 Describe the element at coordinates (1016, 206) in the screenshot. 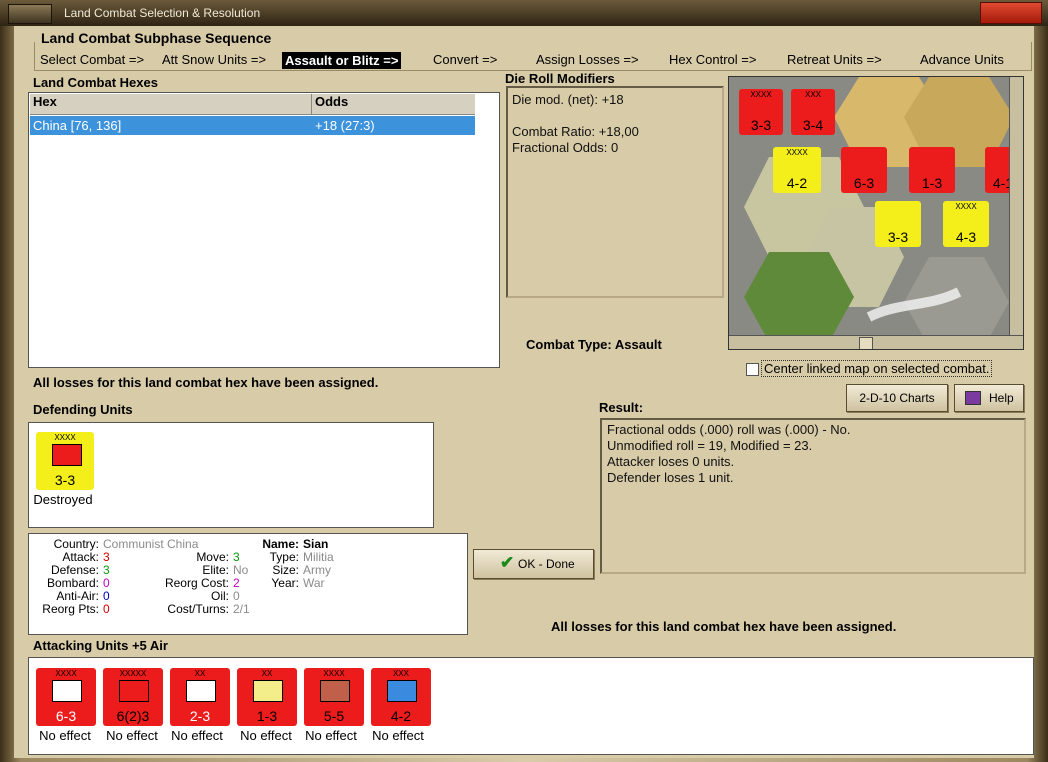

I see `map-vertical-scrollbar` at that location.